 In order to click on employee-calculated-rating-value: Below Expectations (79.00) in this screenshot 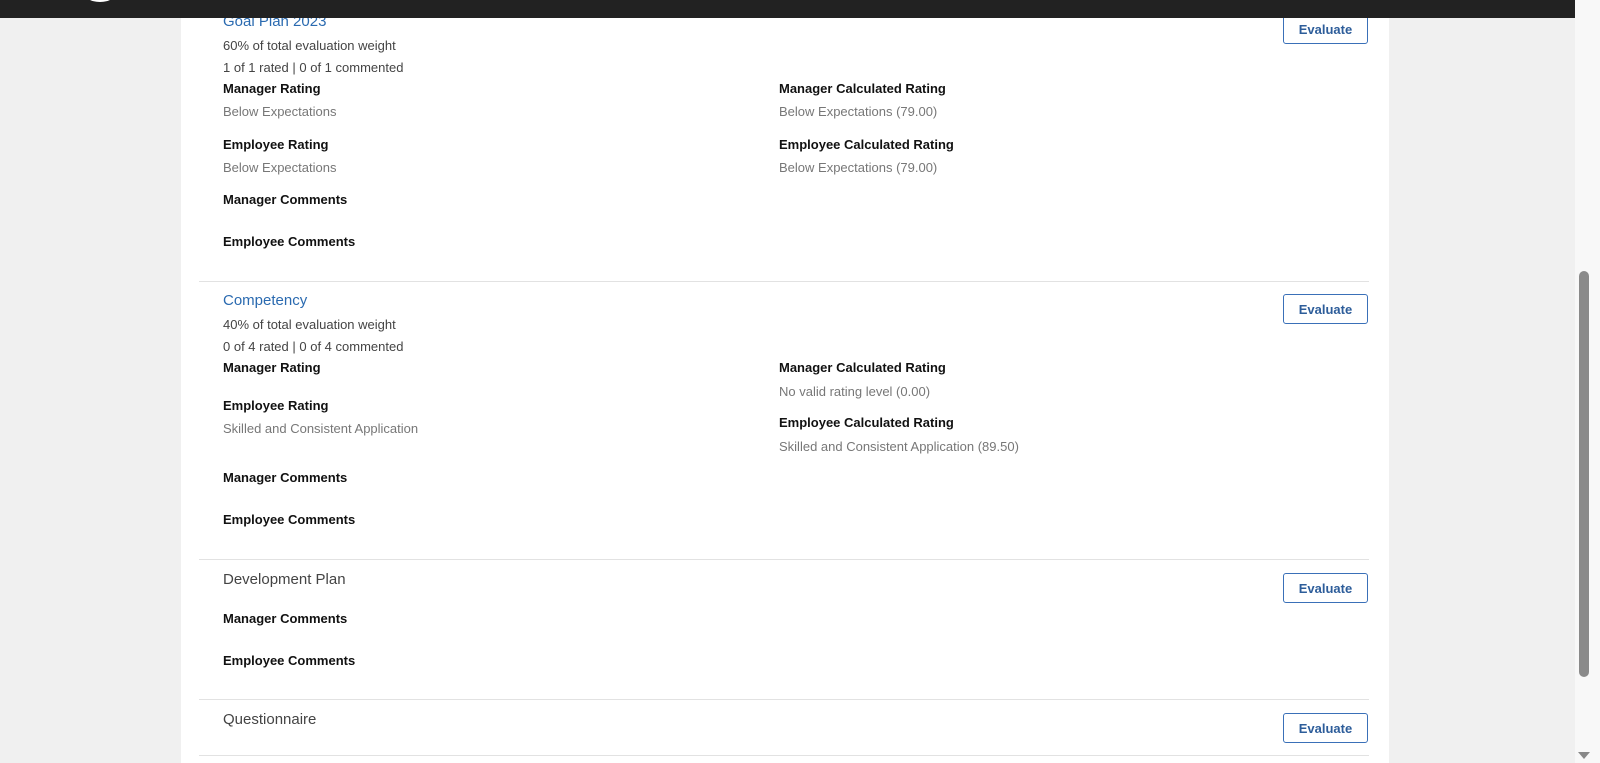, I will do `click(858, 167)`.